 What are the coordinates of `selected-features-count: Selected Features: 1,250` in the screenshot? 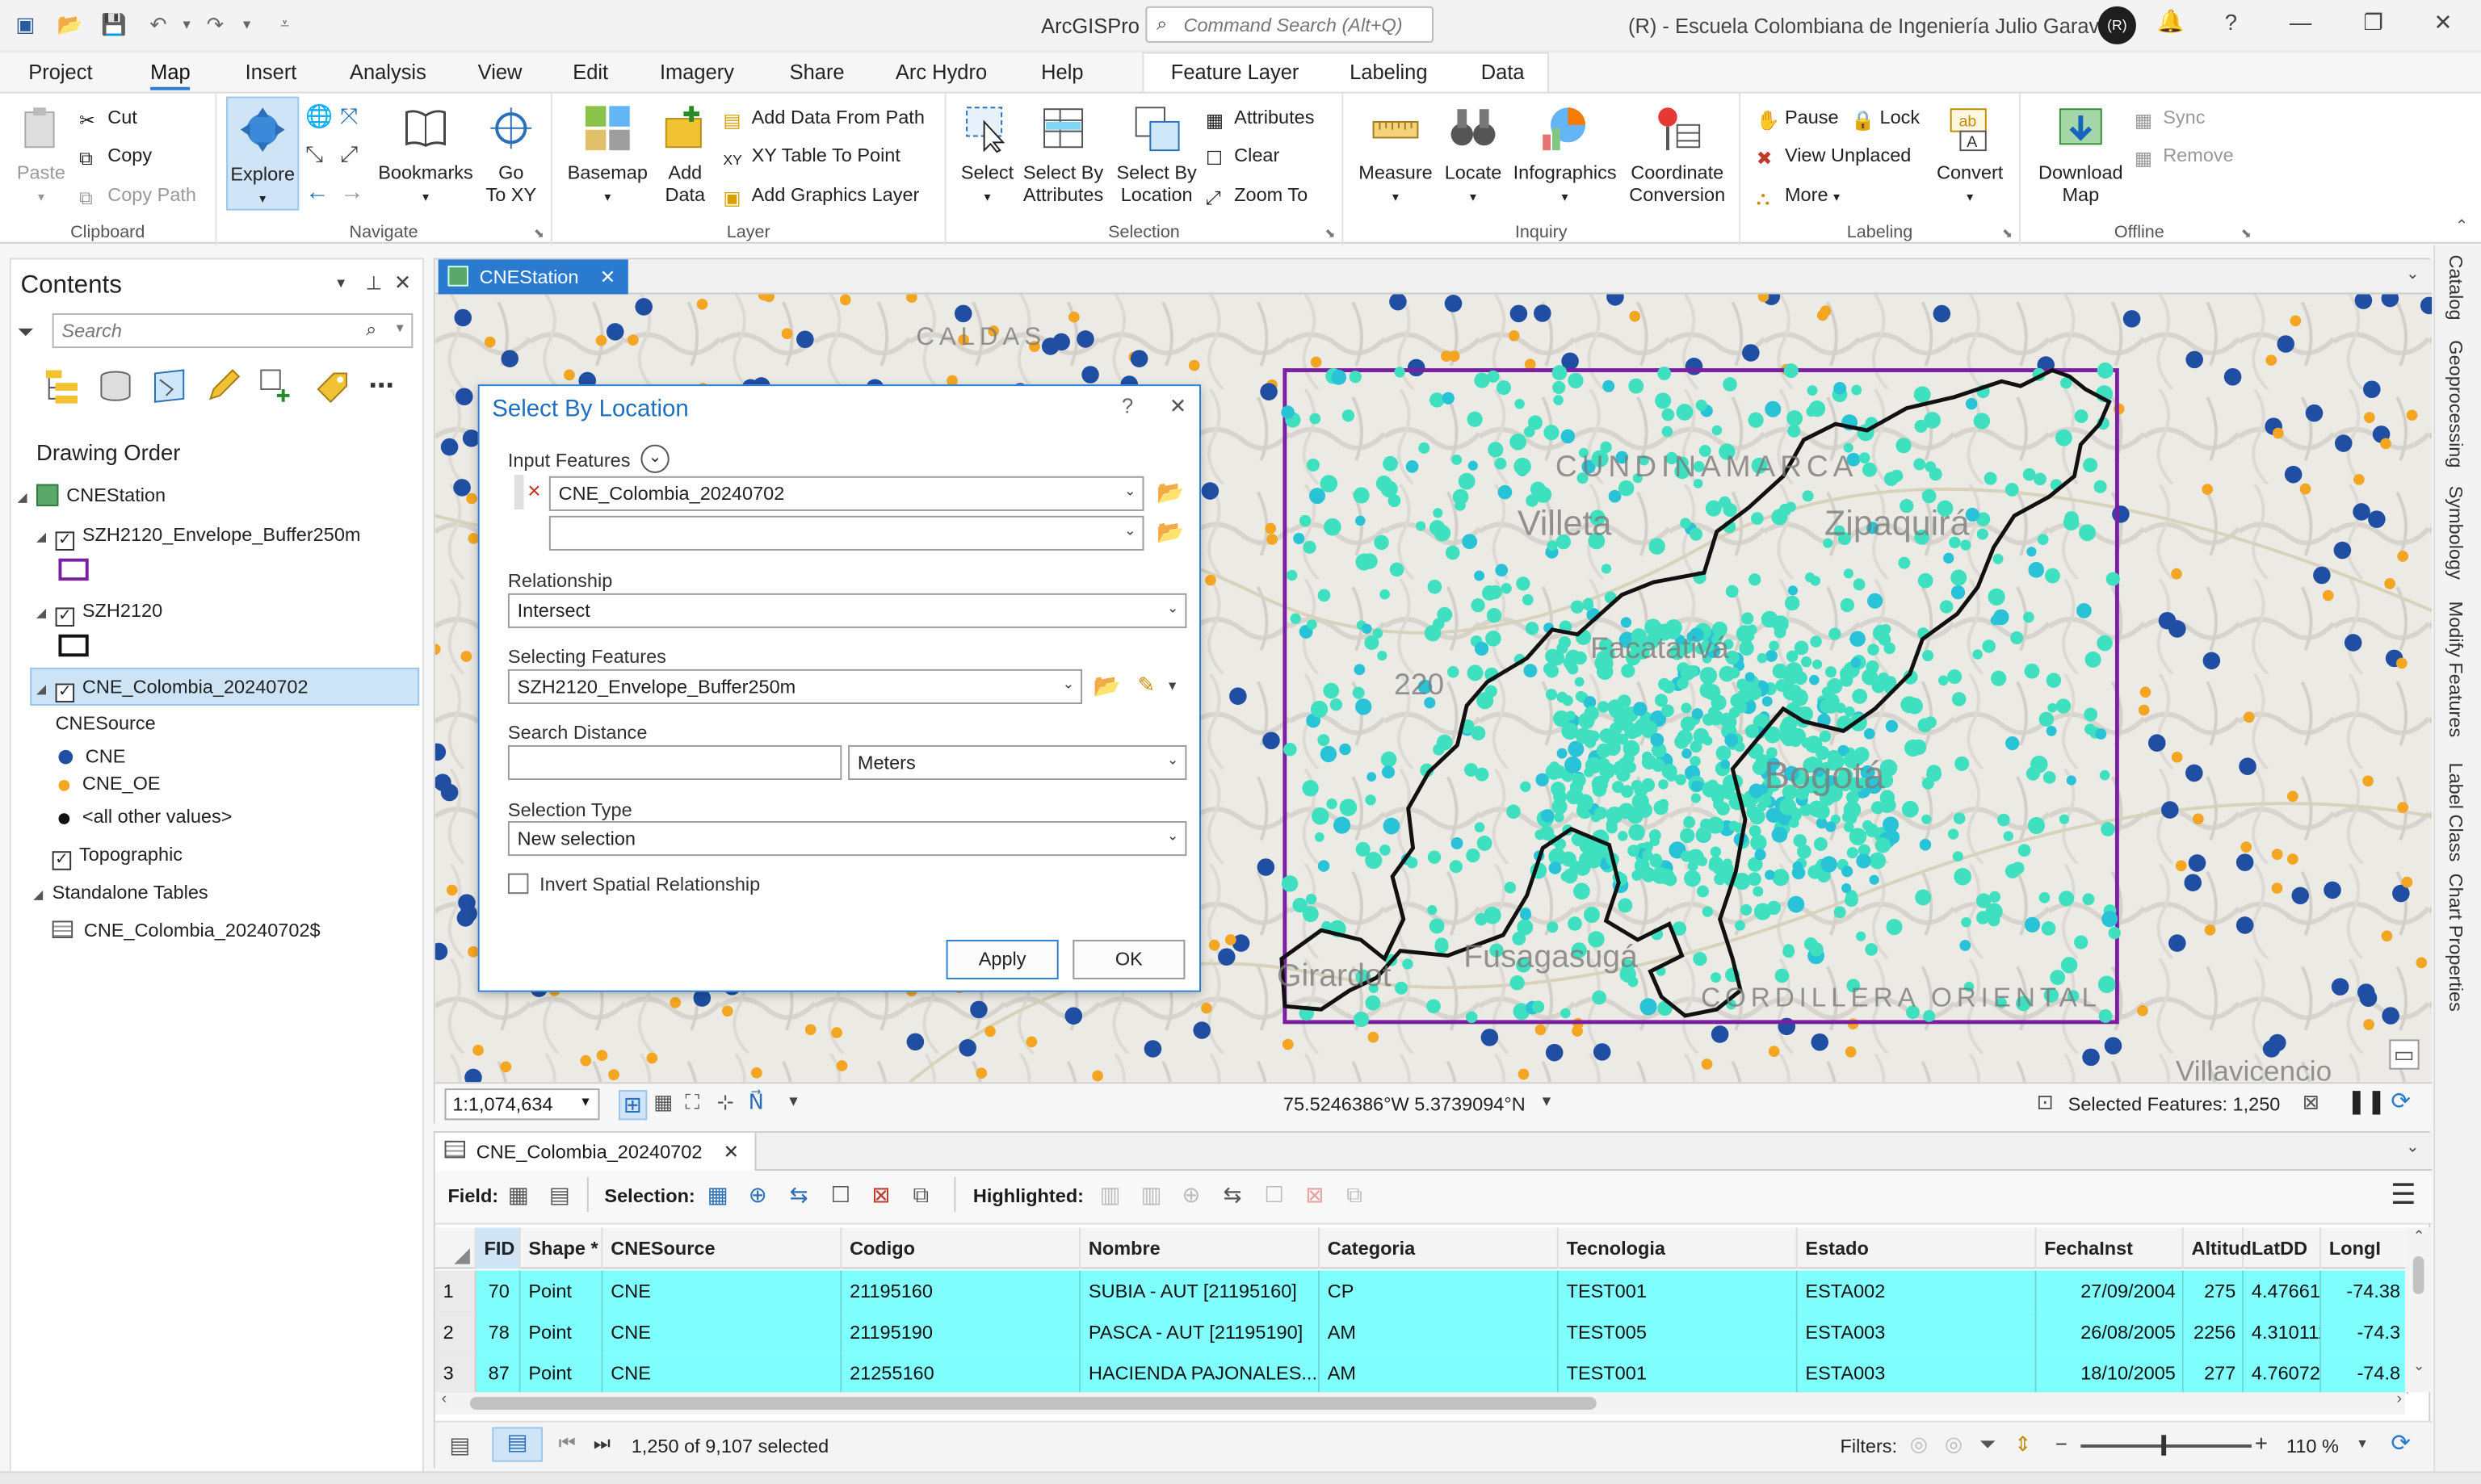 It's located at (2174, 1104).